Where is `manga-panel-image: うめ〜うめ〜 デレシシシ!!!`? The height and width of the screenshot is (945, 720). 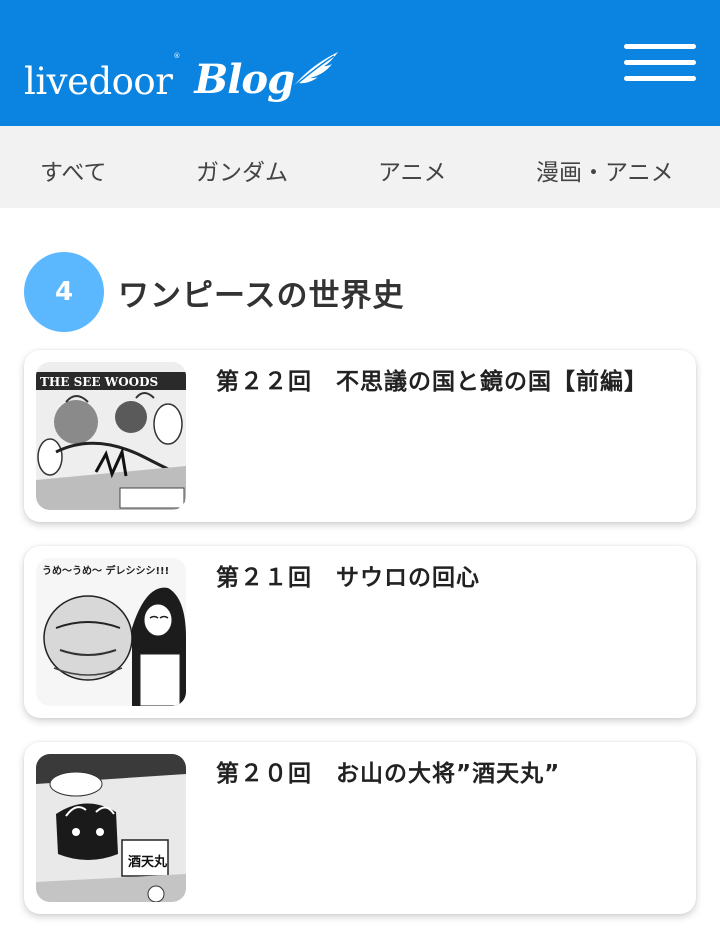 manga-panel-image: うめ〜うめ〜 デレシシシ!!! is located at coordinates (111, 632).